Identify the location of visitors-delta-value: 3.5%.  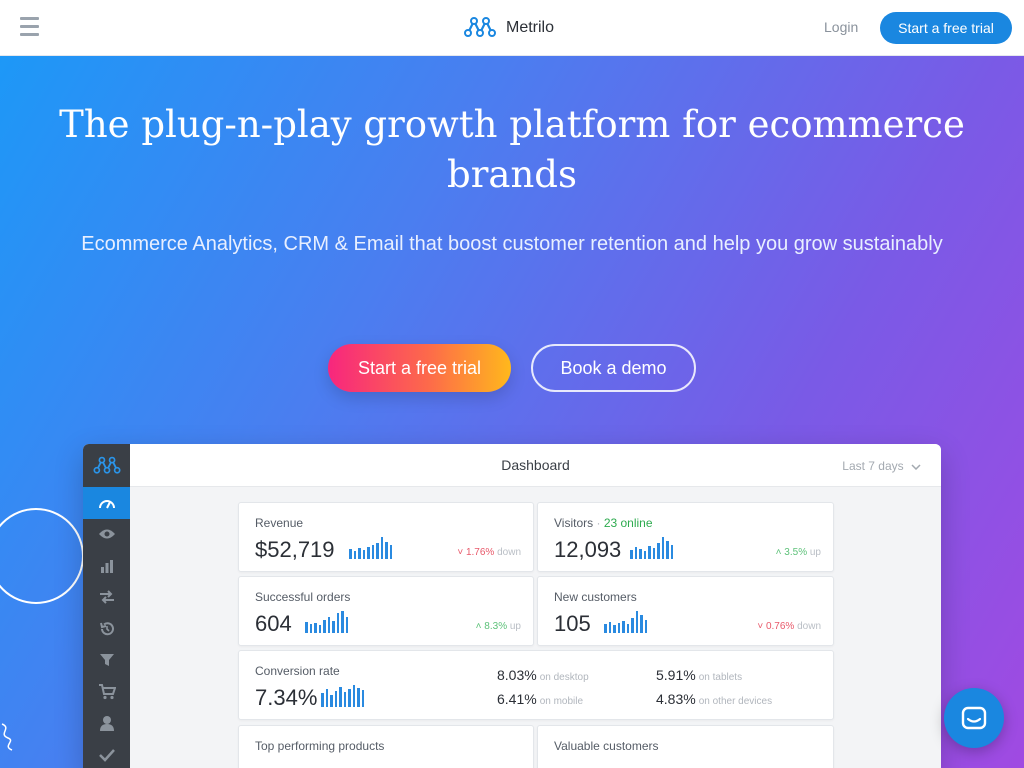
(796, 552).